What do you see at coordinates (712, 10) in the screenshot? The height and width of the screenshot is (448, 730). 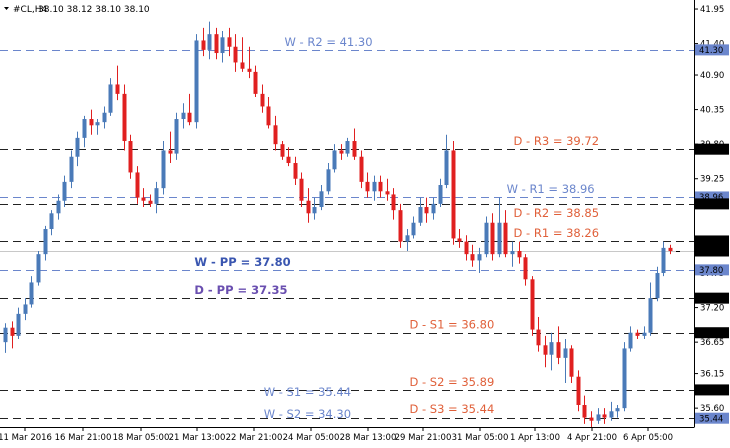 I see `y-tick-label: 41.95` at bounding box center [712, 10].